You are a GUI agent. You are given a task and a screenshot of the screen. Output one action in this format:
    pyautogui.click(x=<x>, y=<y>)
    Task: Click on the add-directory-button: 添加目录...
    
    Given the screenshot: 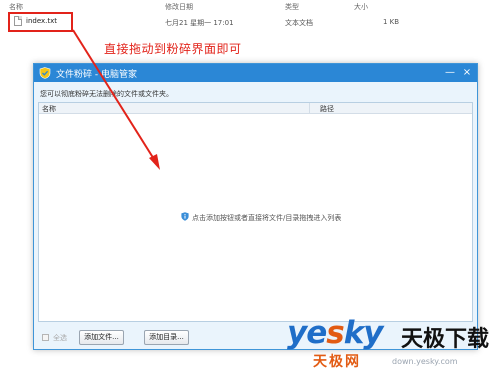 What is the action you would take?
    pyautogui.click(x=166, y=337)
    